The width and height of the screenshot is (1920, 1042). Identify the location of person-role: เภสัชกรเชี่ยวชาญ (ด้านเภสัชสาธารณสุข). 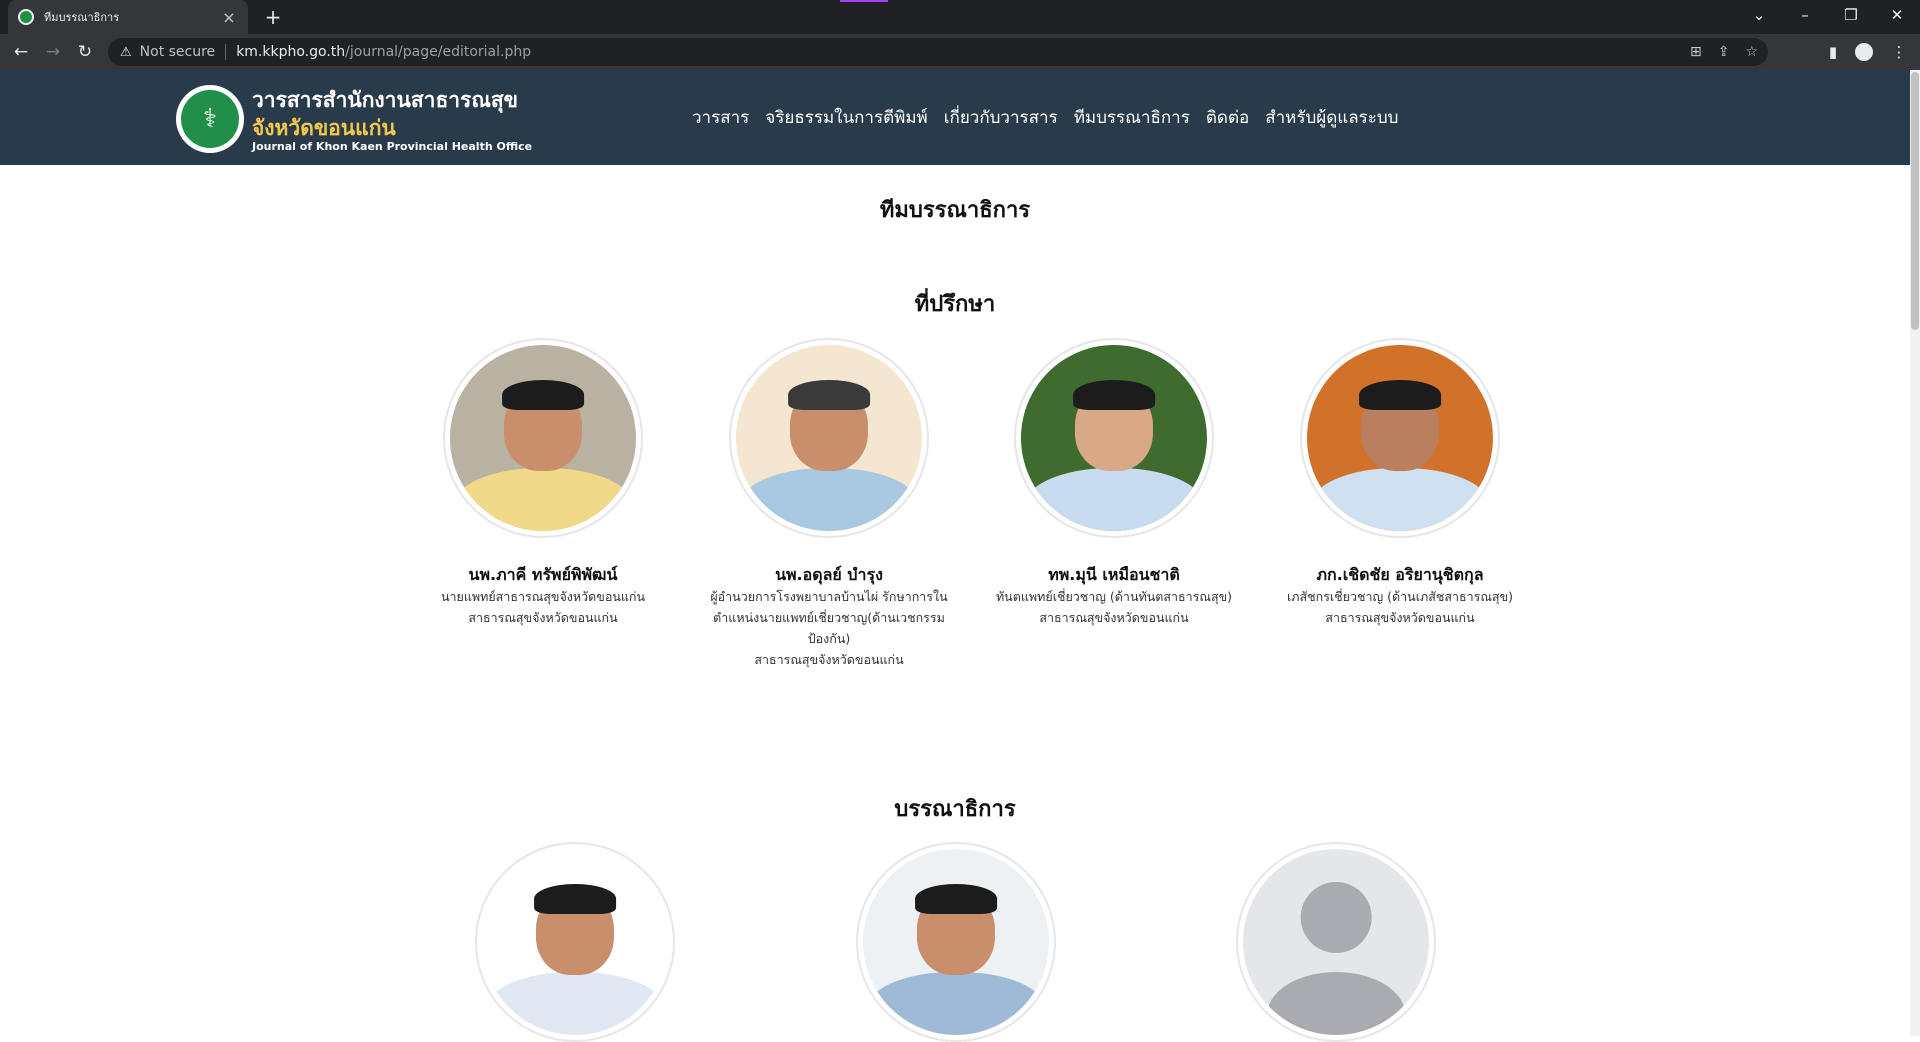
(1400, 596).